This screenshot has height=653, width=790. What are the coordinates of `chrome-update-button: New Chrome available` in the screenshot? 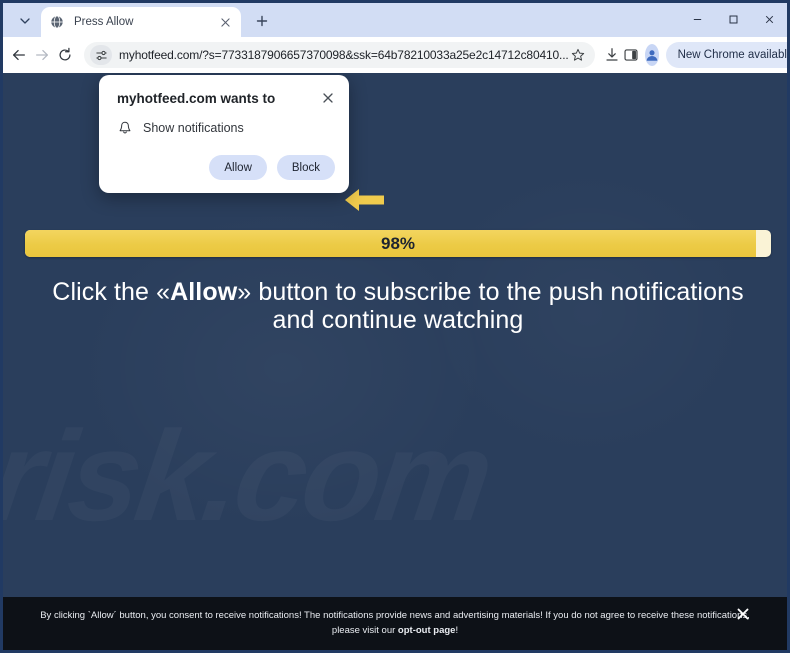 It's located at (727, 55).